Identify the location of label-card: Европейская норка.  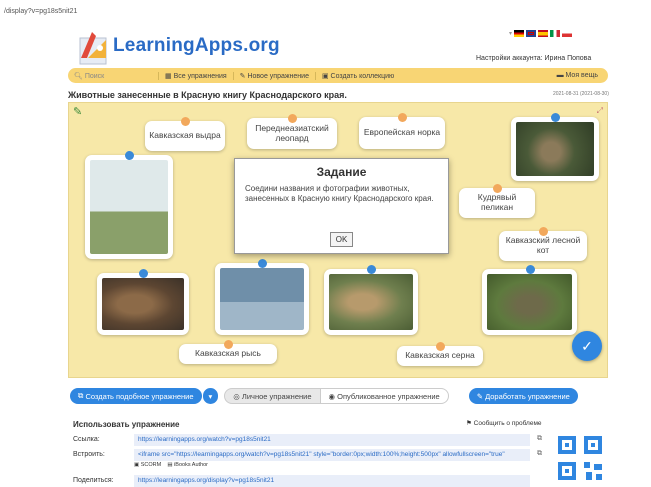
(402, 131).